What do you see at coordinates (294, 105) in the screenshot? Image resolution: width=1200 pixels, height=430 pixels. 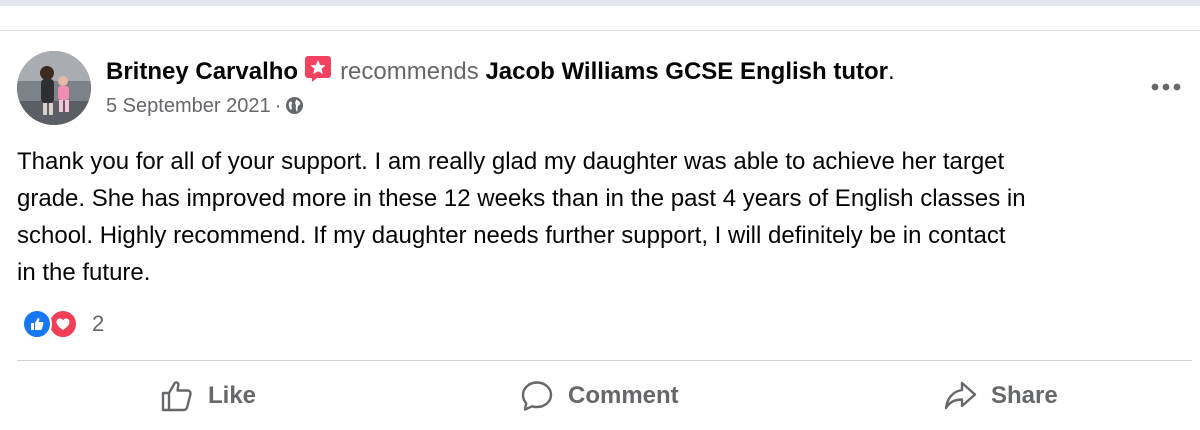 I see `globe-icon` at bounding box center [294, 105].